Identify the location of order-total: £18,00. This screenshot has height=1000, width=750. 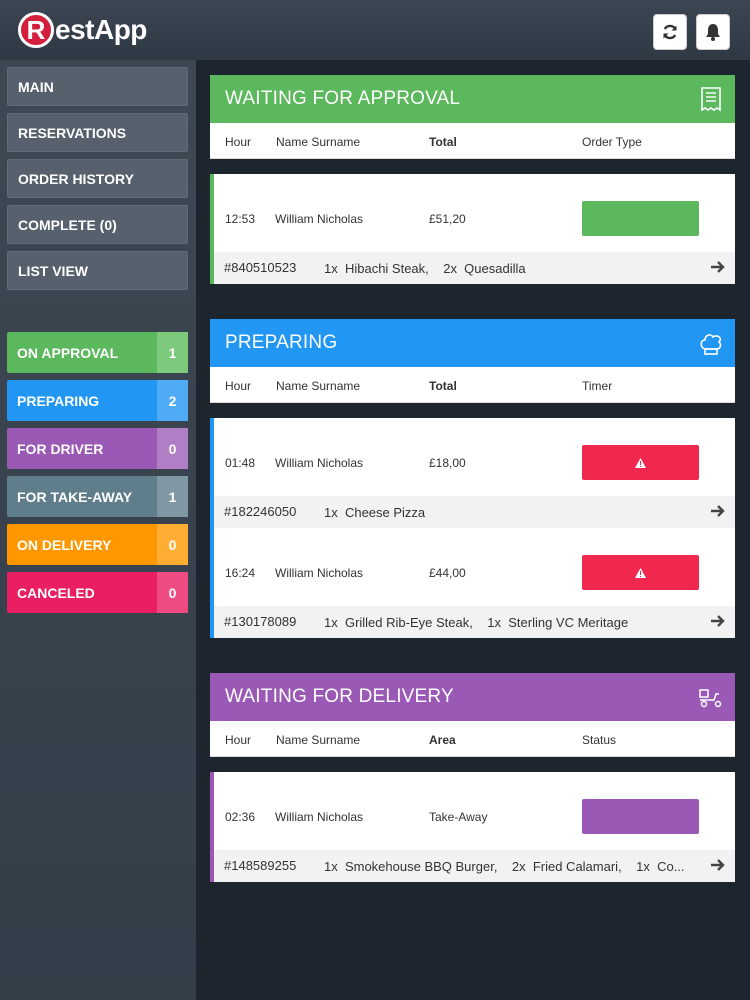
(447, 463).